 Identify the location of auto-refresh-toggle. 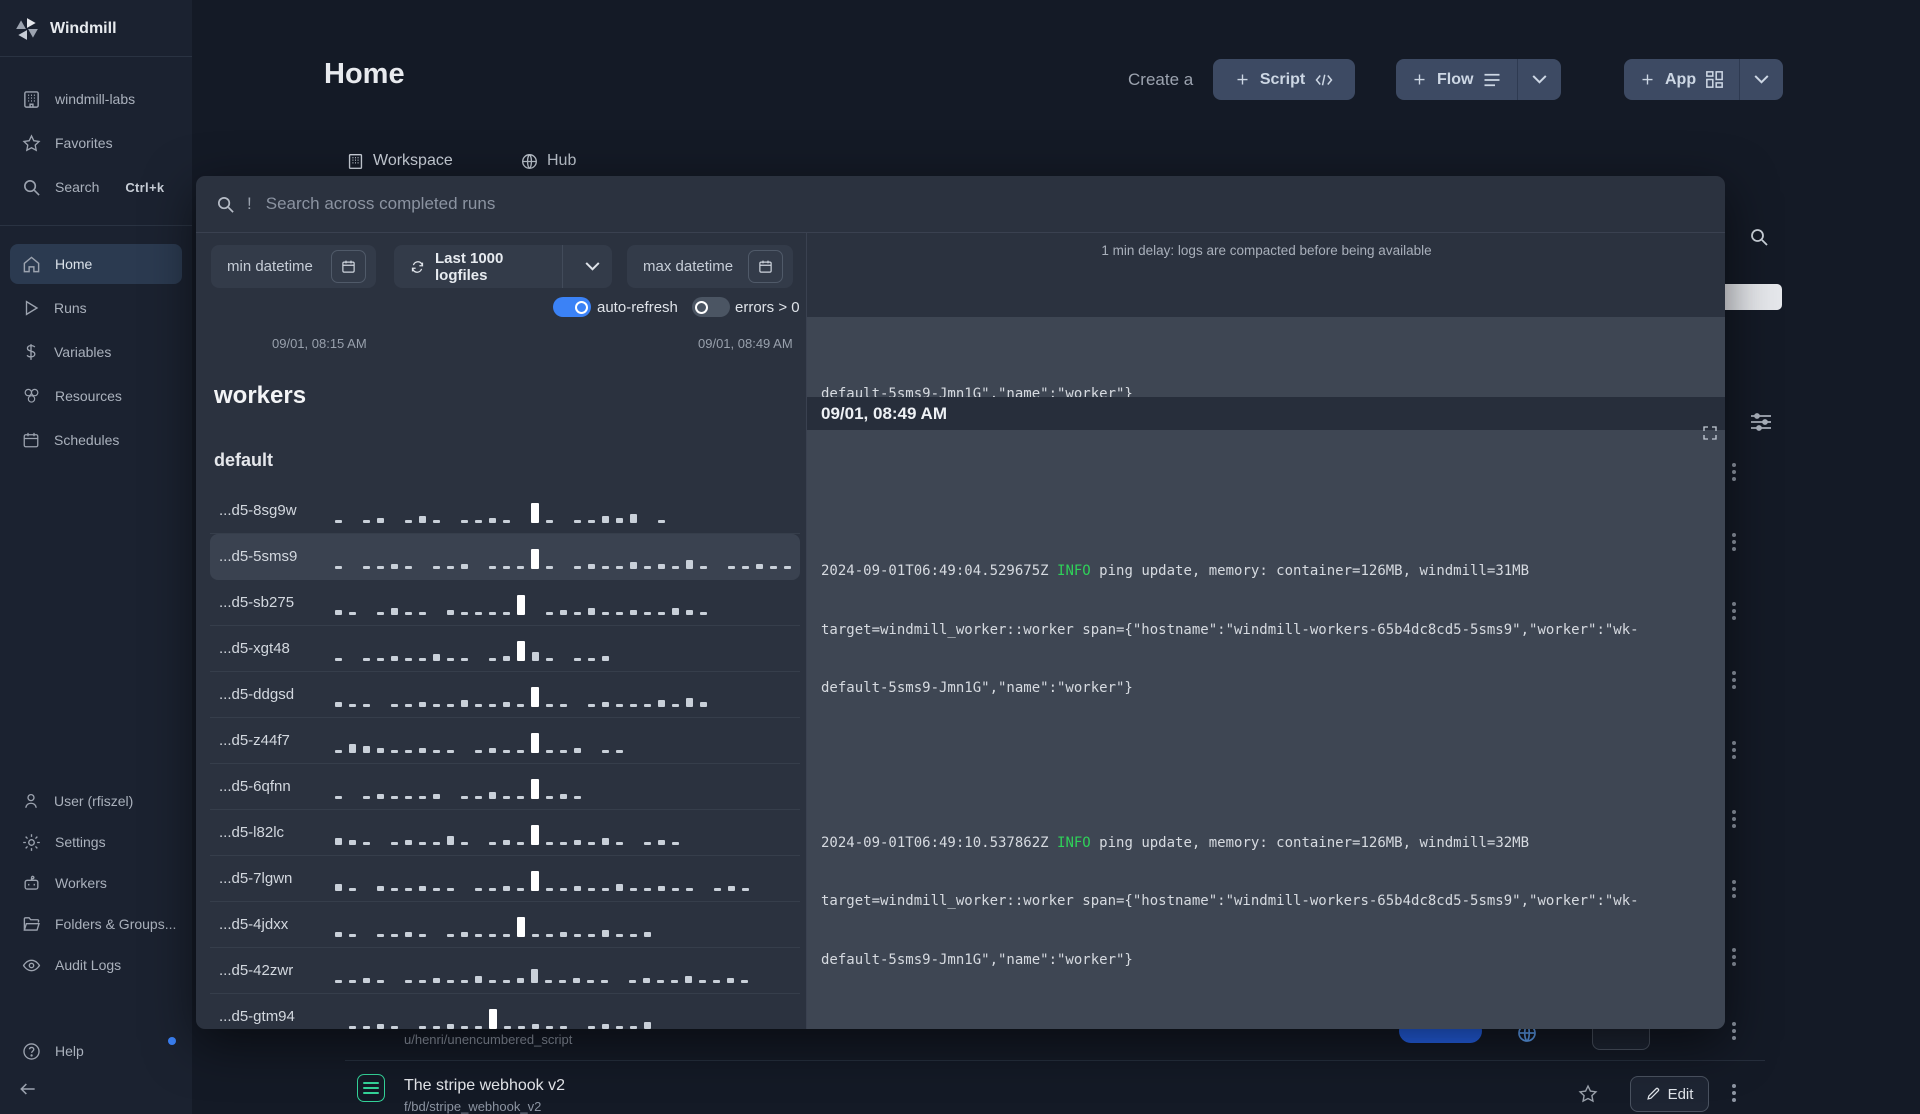
(572, 307).